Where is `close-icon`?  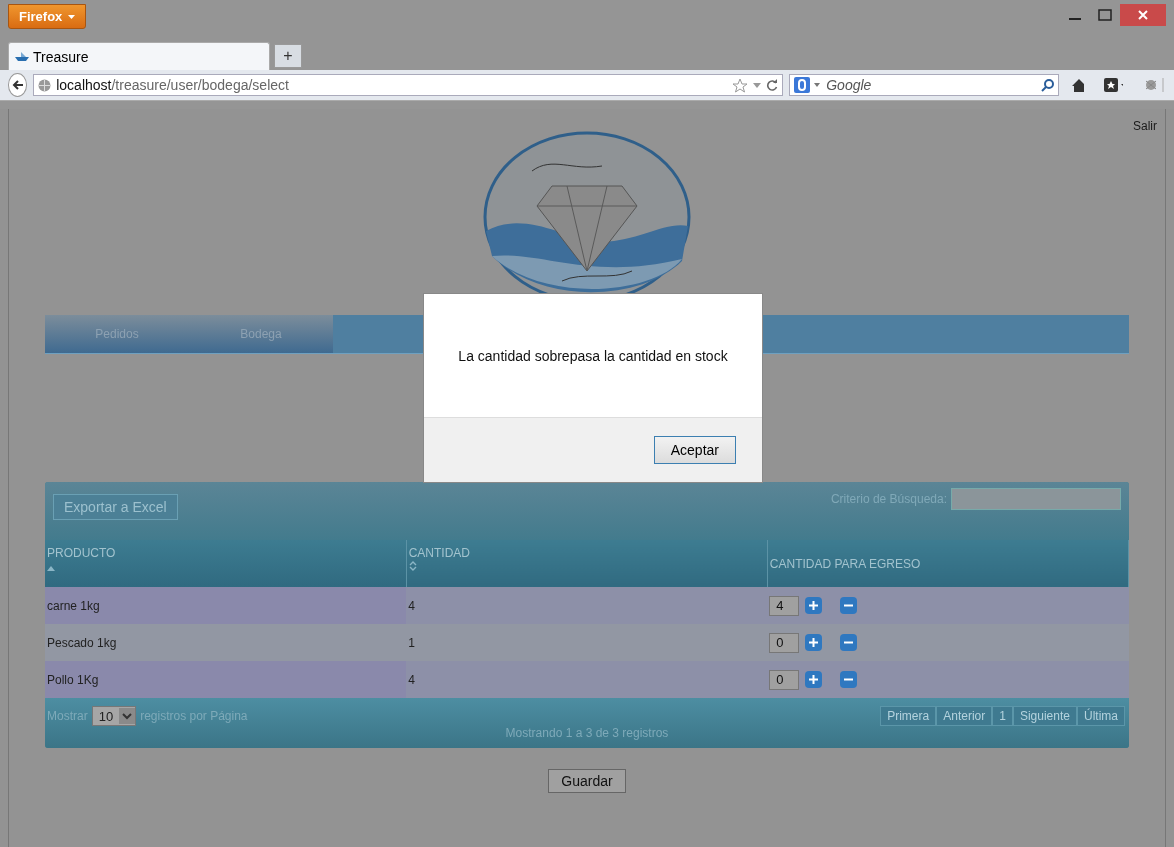 close-icon is located at coordinates (1143, 15).